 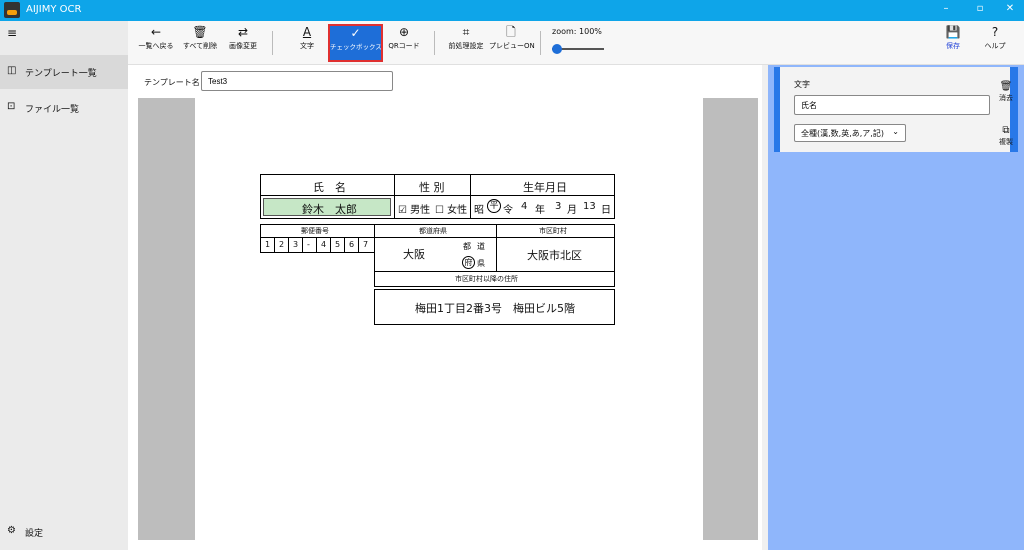 I want to click on save-icon: 💾, so click(x=953, y=32).